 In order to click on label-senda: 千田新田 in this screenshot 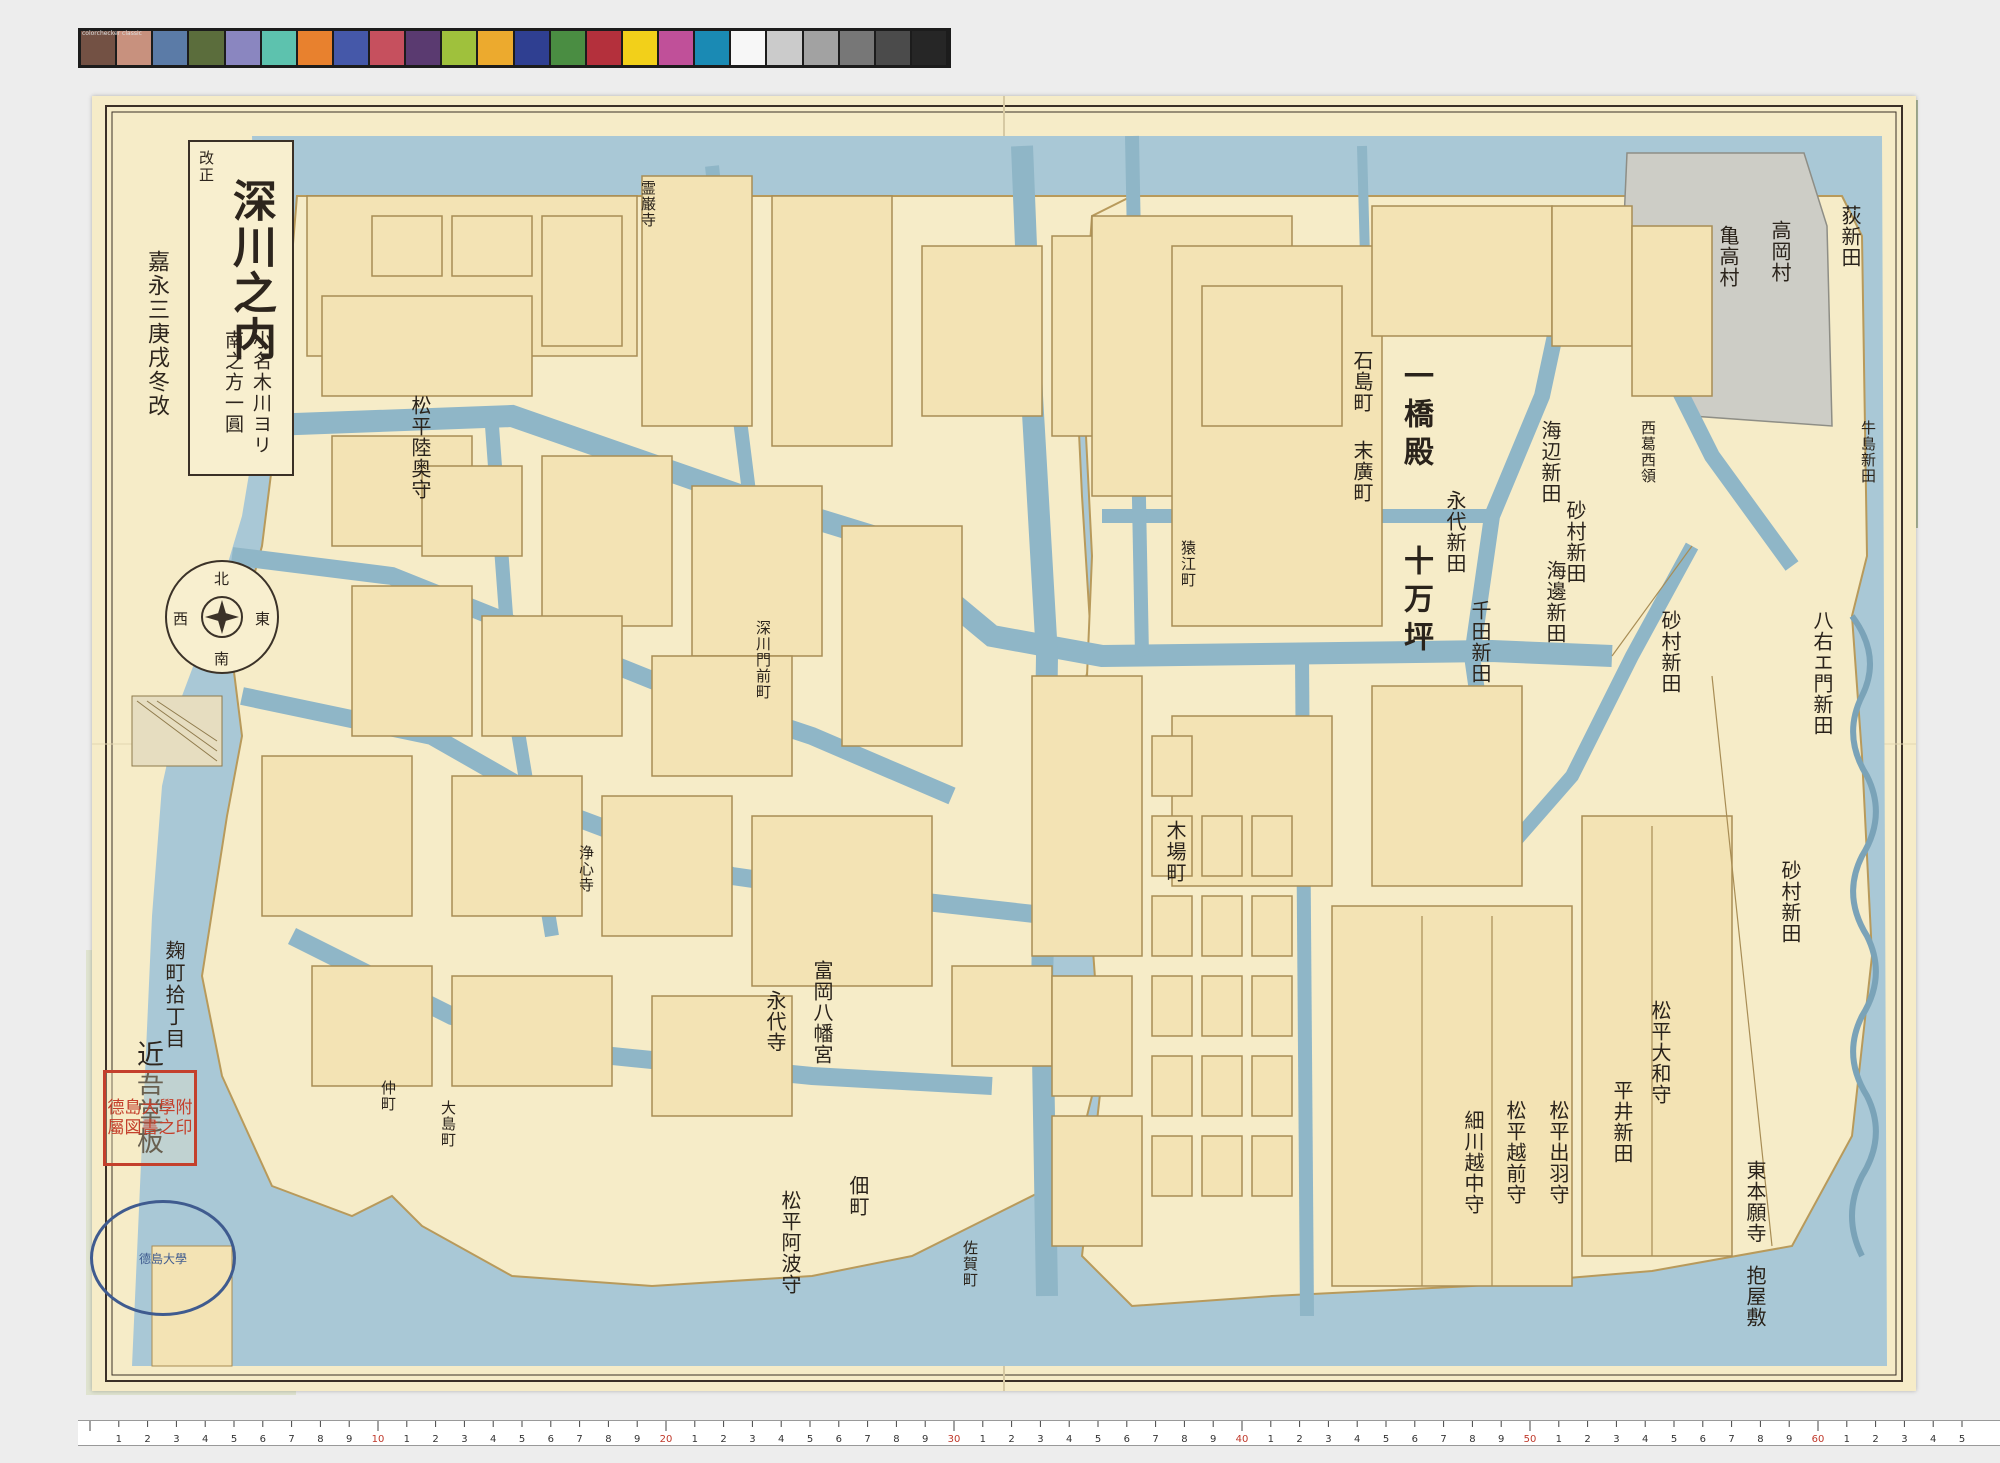, I will do `click(1480, 642)`.